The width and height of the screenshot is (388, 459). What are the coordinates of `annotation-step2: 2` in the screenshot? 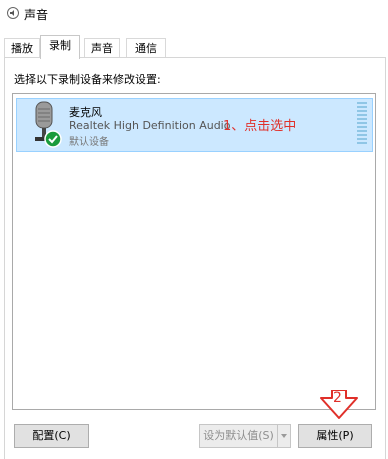 It's located at (337, 398).